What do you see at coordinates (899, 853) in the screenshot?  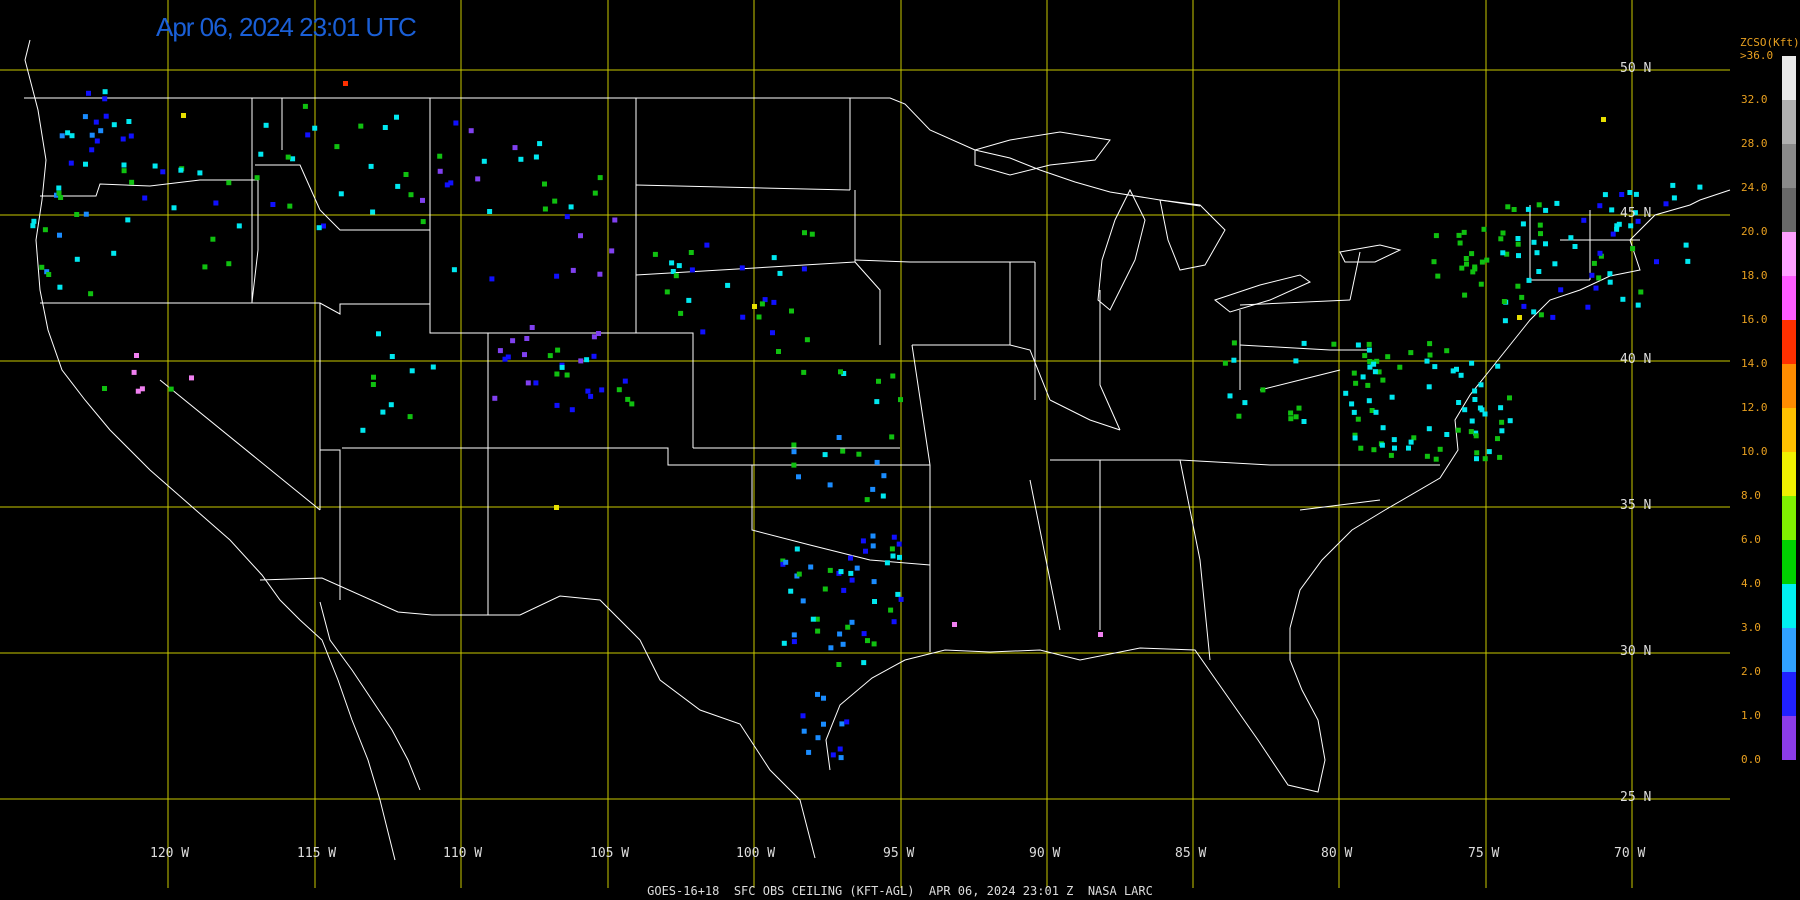 I see `longitude-label: 95 W` at bounding box center [899, 853].